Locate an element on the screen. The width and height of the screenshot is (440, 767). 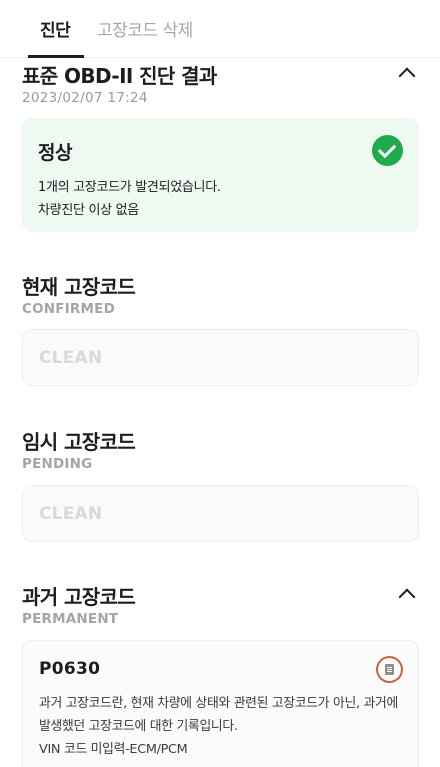
active-tab-indicator is located at coordinates (56, 56).